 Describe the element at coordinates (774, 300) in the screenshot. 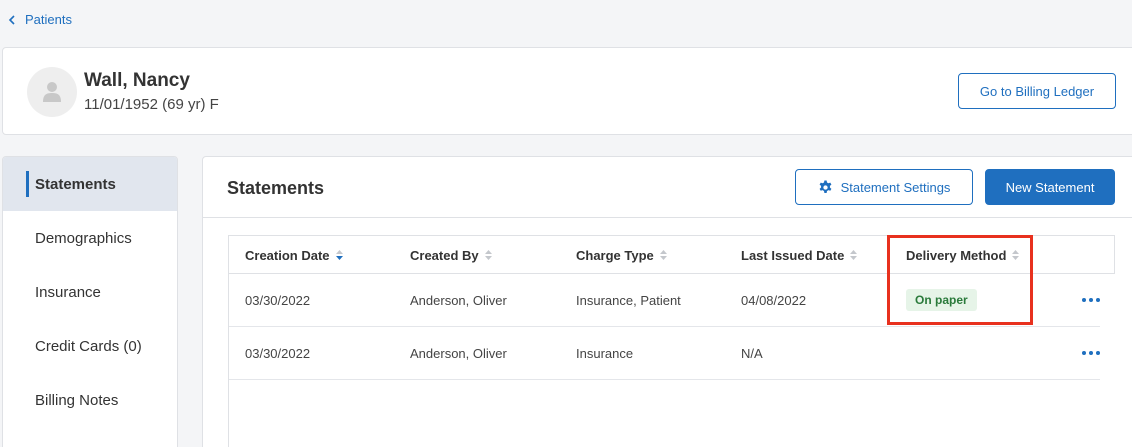

I see `cell-last-issued-date: 04/08/2022` at that location.